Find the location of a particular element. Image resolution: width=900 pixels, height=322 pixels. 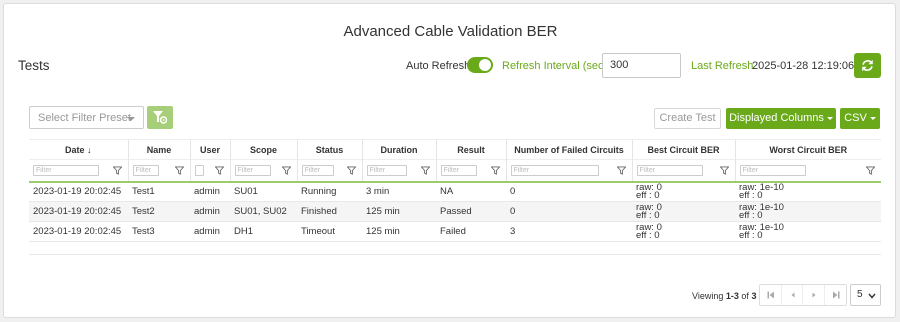

column-header-best-ber: Best Circuit BER is located at coordinates (684, 149).